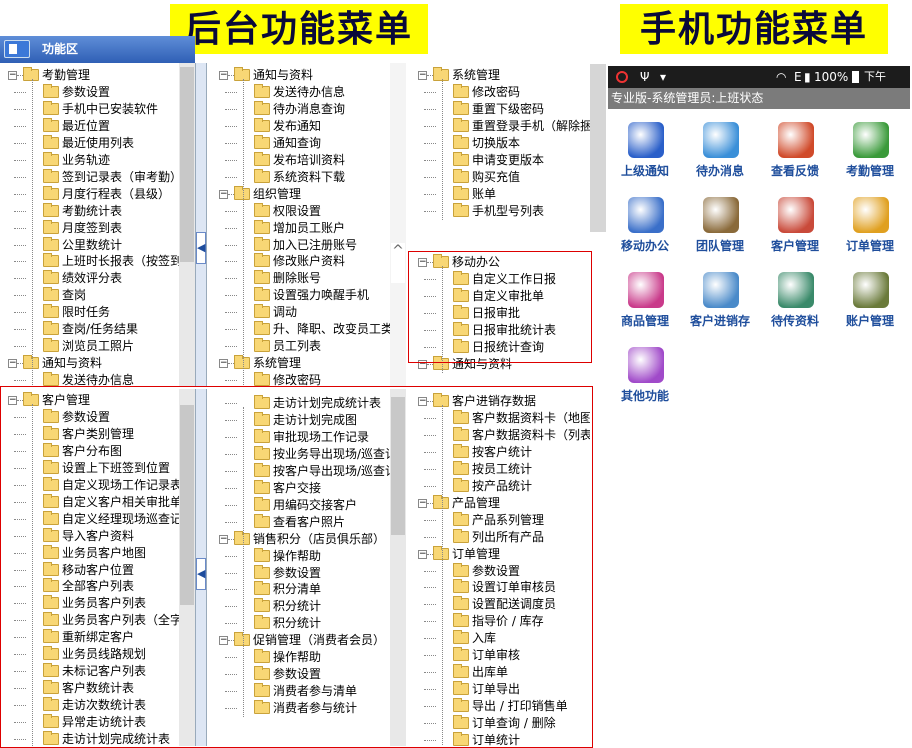  I want to click on tree-item: 积分清单, so click(309, 589).